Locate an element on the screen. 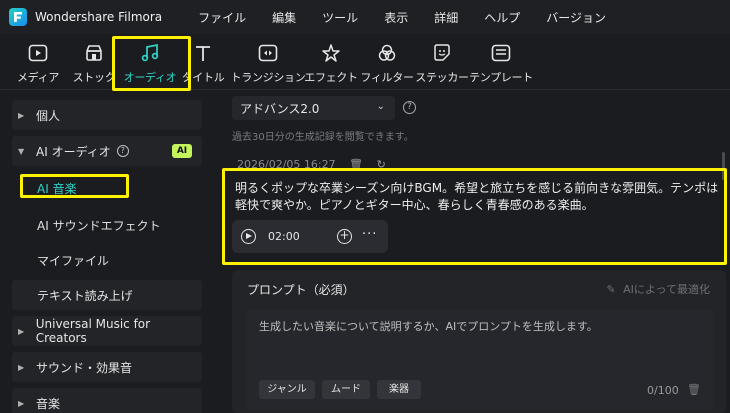 The image size is (730, 413). tab-sticker-label: ステッカー is located at coordinates (442, 77).